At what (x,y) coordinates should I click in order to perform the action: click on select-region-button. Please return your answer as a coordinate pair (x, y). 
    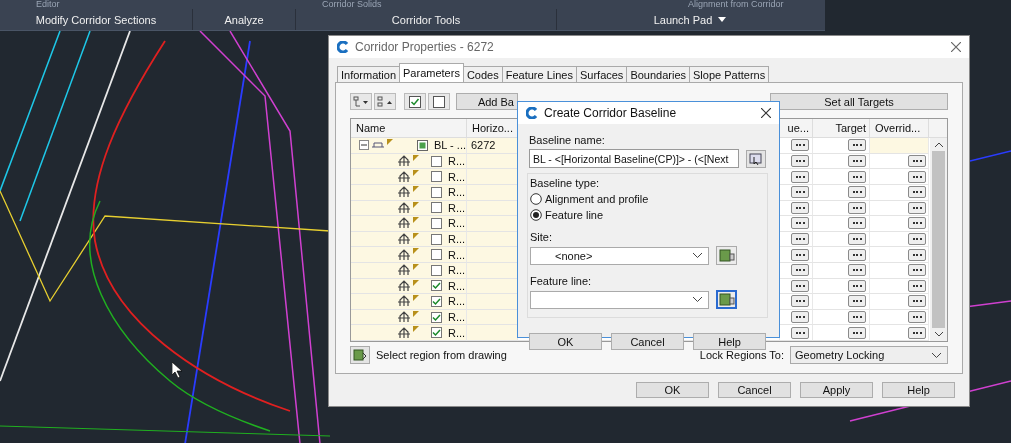
    Looking at the image, I should click on (360, 355).